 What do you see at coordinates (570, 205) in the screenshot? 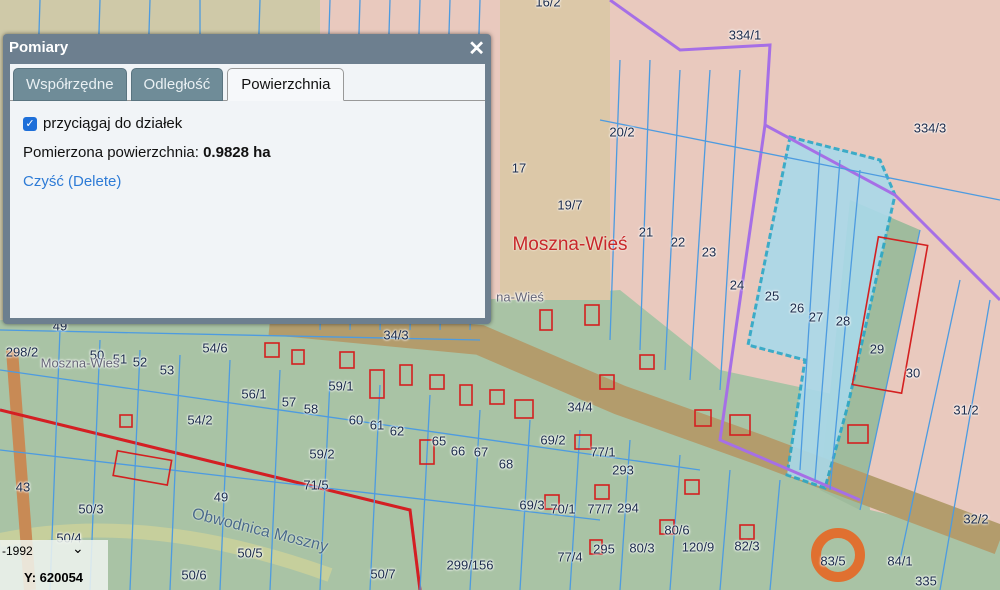
I see `parcel-label: 19/7` at bounding box center [570, 205].